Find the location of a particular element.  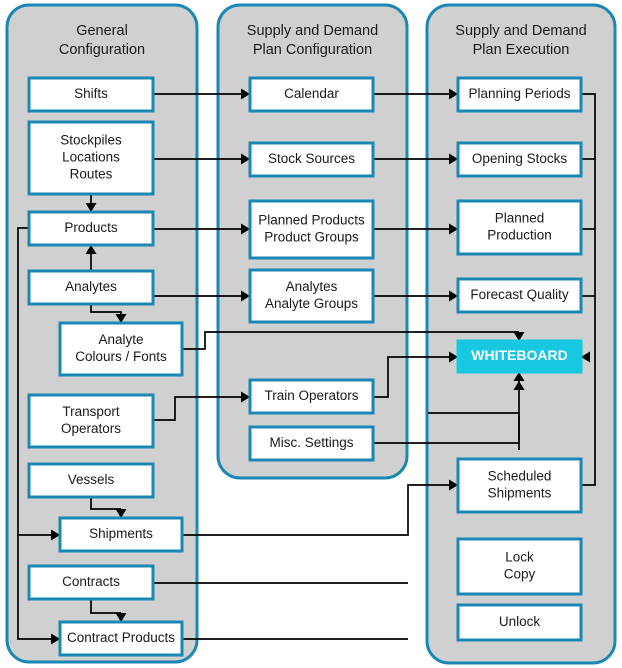

node-lock-copy: Lock Copy is located at coordinates (519, 566).